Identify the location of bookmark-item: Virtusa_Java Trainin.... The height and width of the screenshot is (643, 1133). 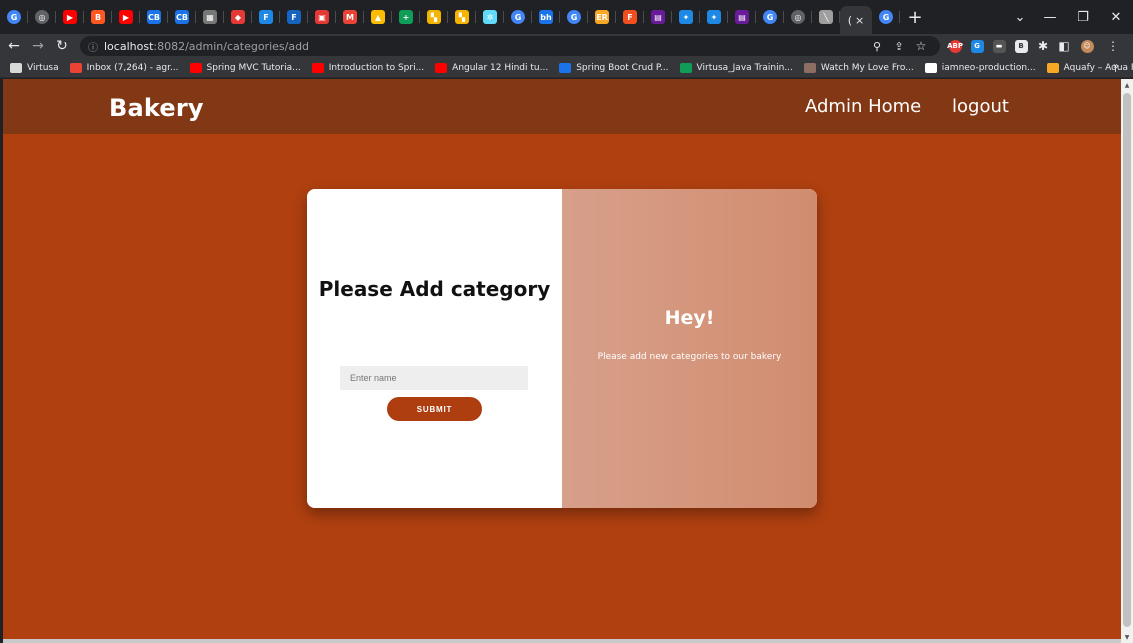
(736, 67).